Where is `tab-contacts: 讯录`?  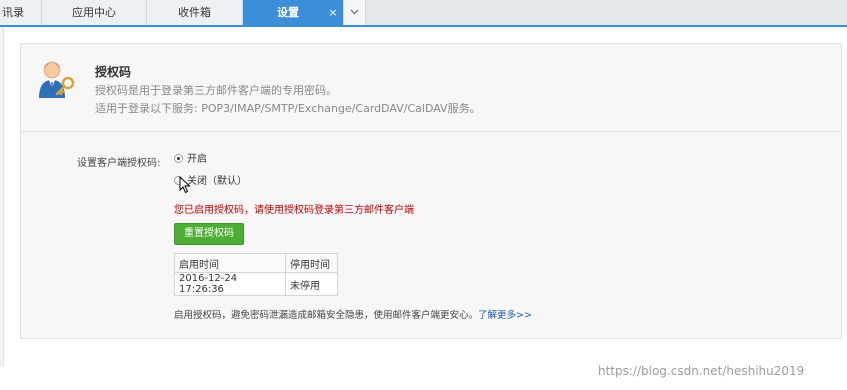
tab-contacts: 讯录 is located at coordinates (21, 12).